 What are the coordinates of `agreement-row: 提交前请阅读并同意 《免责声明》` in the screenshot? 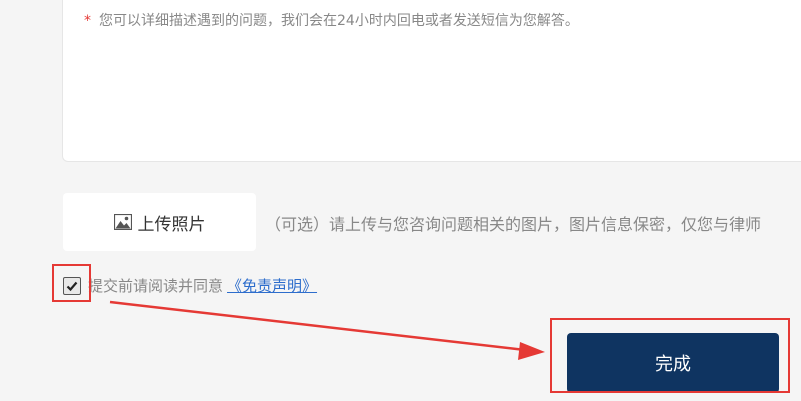 It's located at (187, 285).